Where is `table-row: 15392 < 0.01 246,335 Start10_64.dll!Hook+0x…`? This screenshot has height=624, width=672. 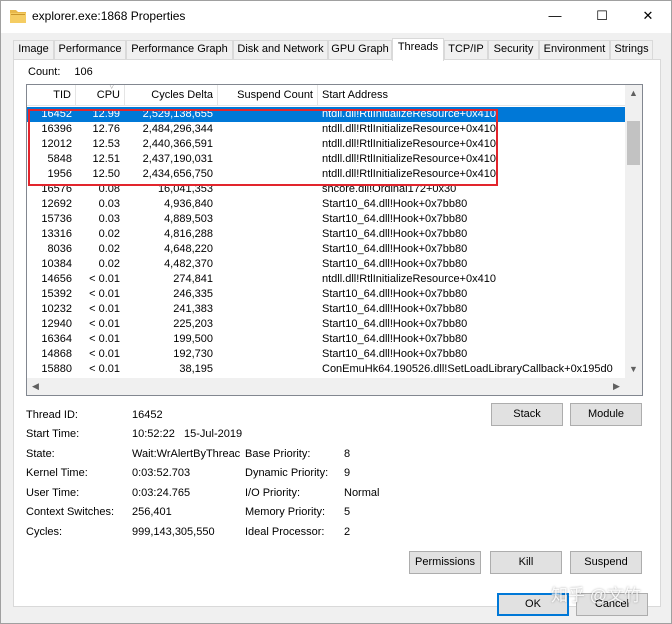 table-row: 15392 < 0.01 246,335 Start10_64.dll!Hook+0x… is located at coordinates (326, 294).